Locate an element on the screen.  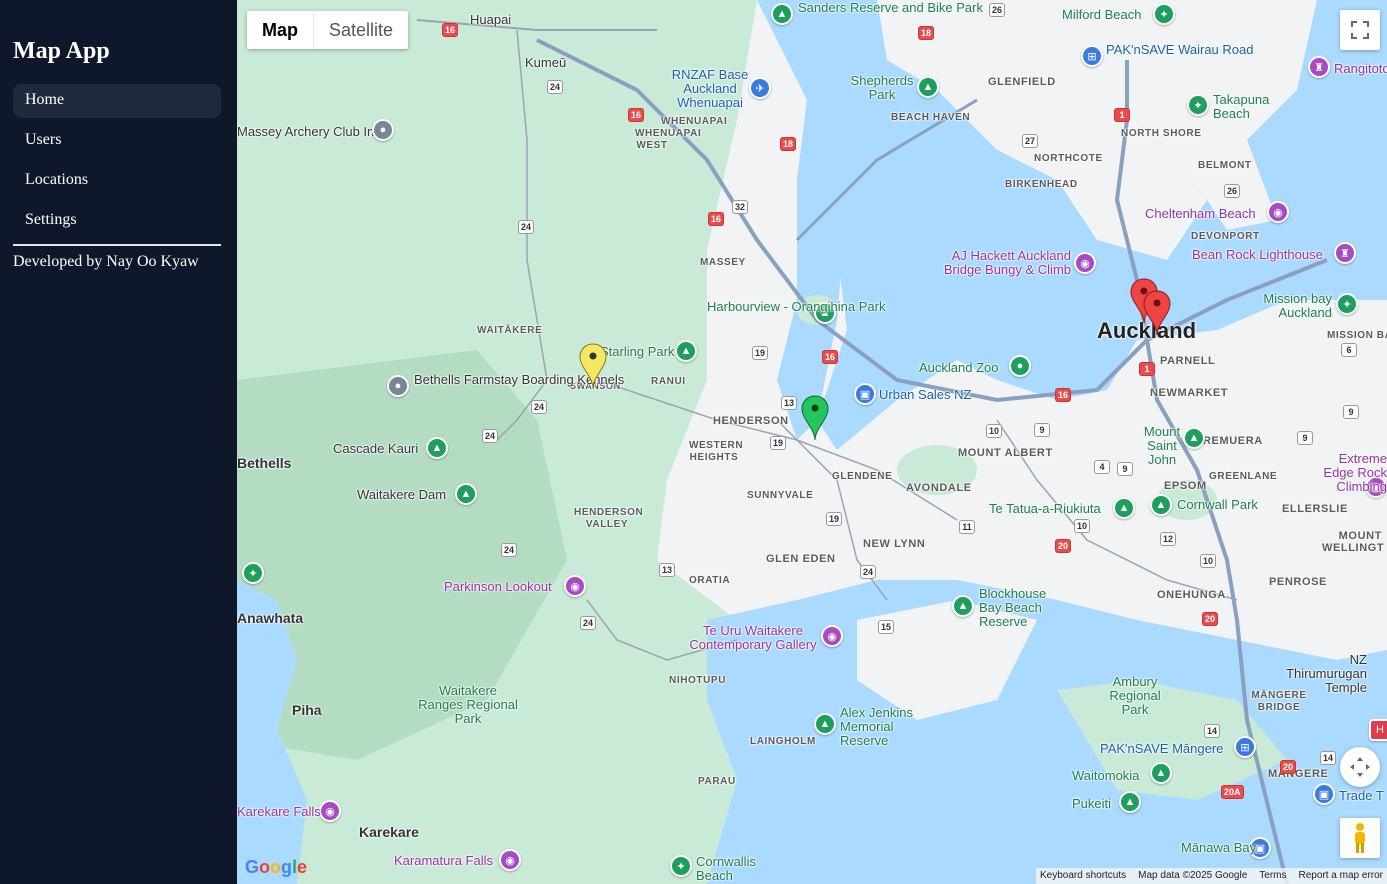
google-logo: Google is located at coordinates (276, 867).